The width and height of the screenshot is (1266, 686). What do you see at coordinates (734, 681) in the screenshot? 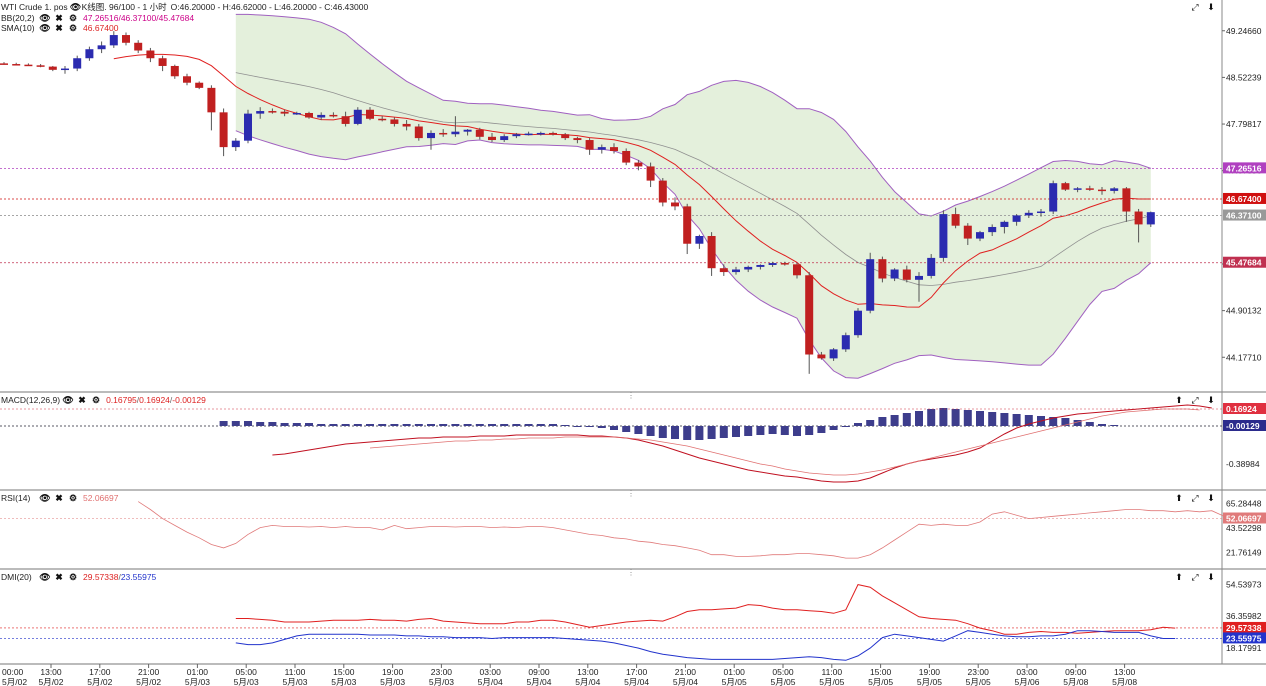
I see `x-tick-label: 5月/05` at bounding box center [734, 681].